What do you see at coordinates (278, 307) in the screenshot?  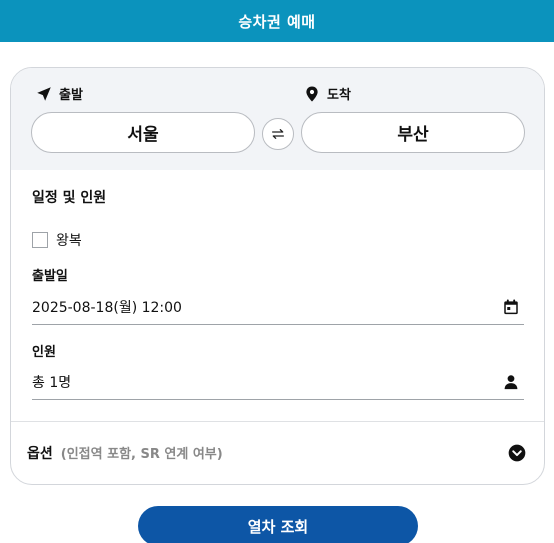 I see `departure-date-field: 2025-08-18(월) 12:00` at bounding box center [278, 307].